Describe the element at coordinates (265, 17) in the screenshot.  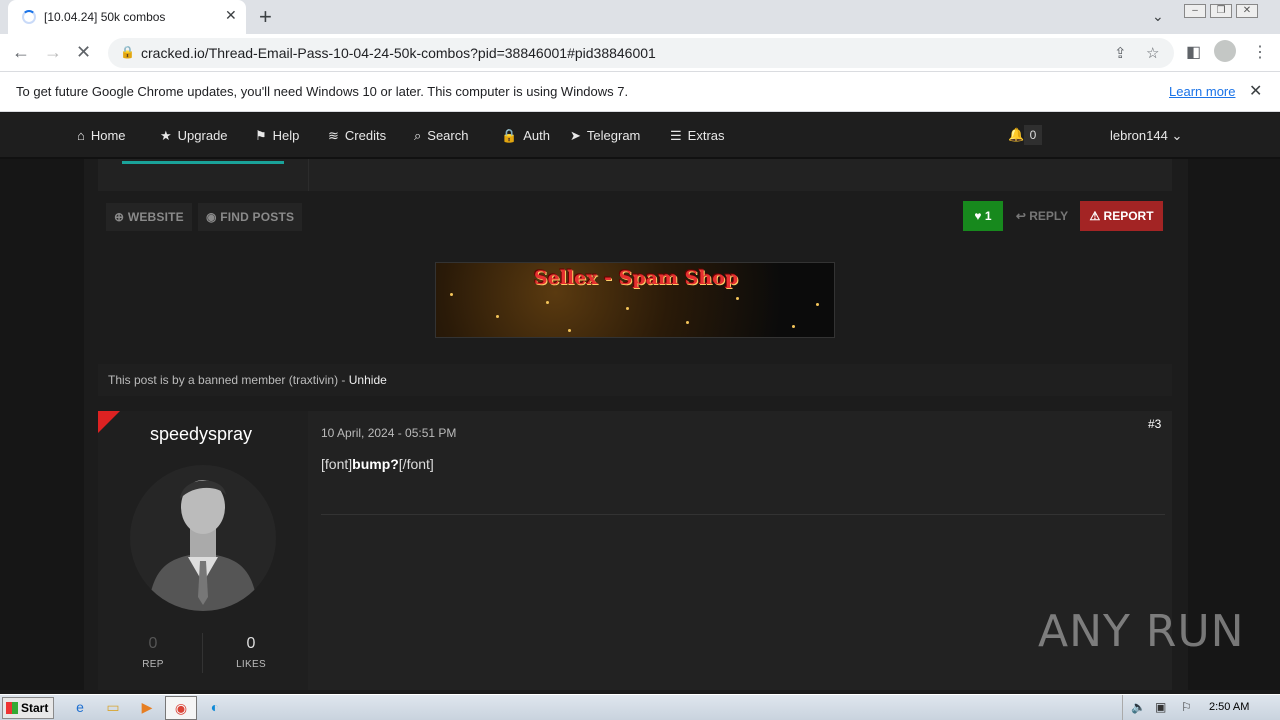
I see `new-tab-button: +` at that location.